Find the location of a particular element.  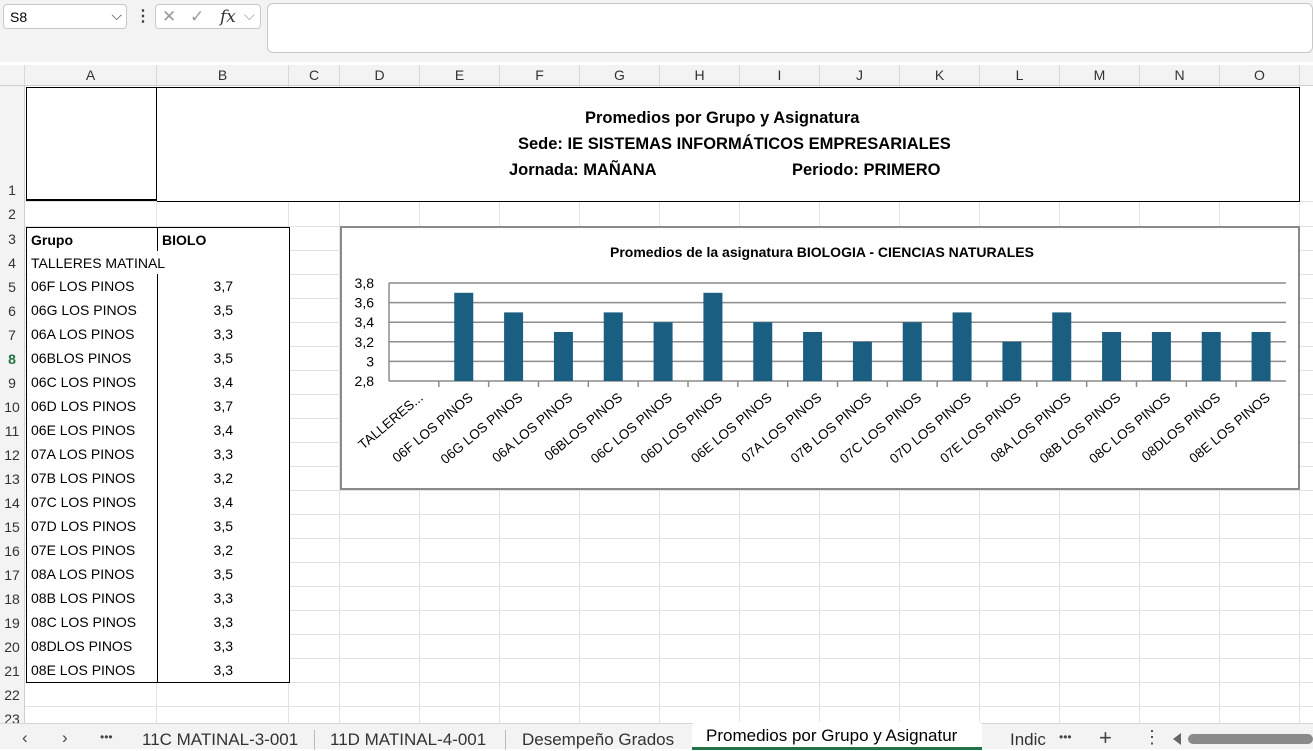

column-header: H is located at coordinates (700, 75).